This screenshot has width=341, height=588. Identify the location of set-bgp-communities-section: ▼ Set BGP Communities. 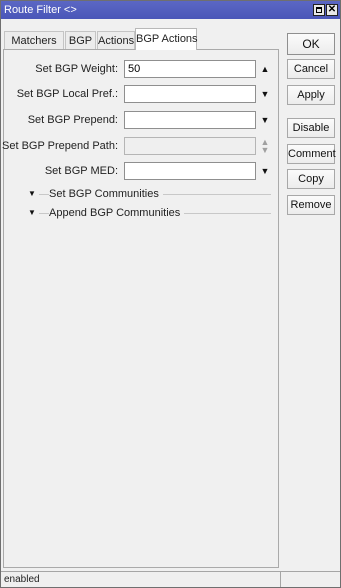
(149, 194).